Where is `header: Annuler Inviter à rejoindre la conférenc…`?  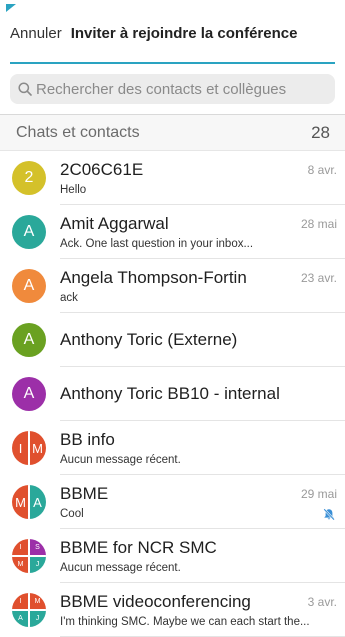
header: Annuler Inviter à rejoindre la conférenc… is located at coordinates (172, 33).